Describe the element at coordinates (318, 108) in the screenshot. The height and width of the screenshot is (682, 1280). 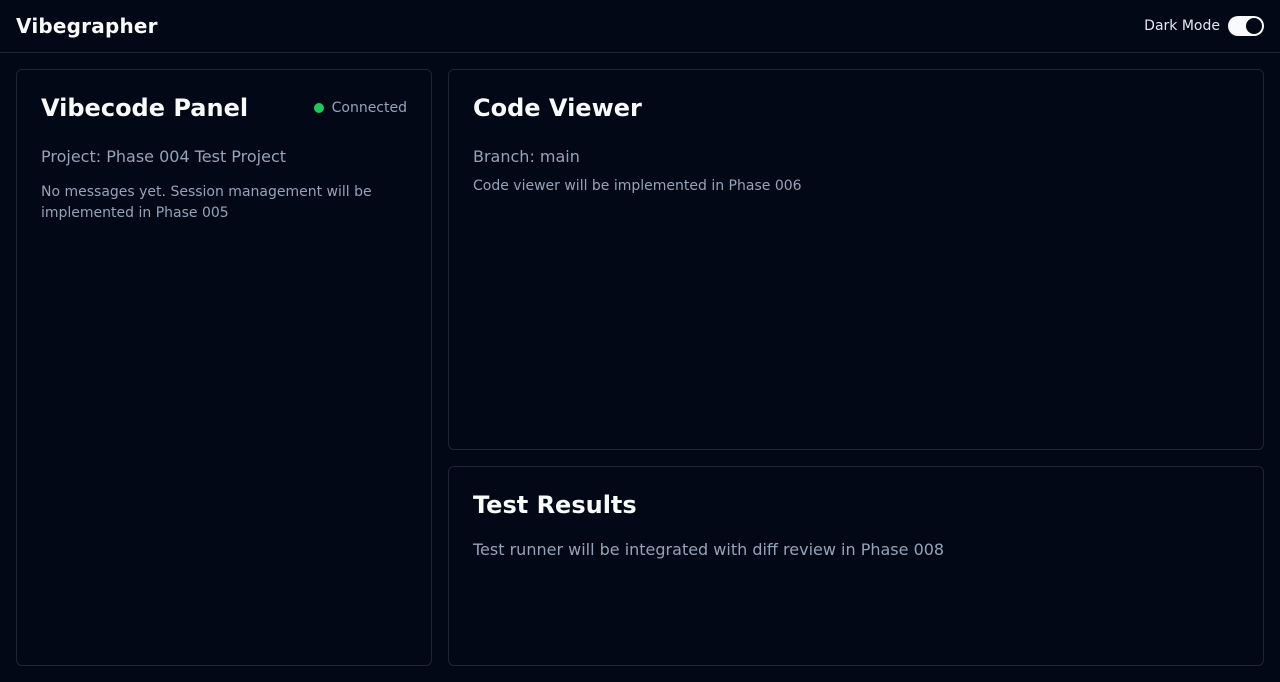
I see `status-dot-icon` at that location.